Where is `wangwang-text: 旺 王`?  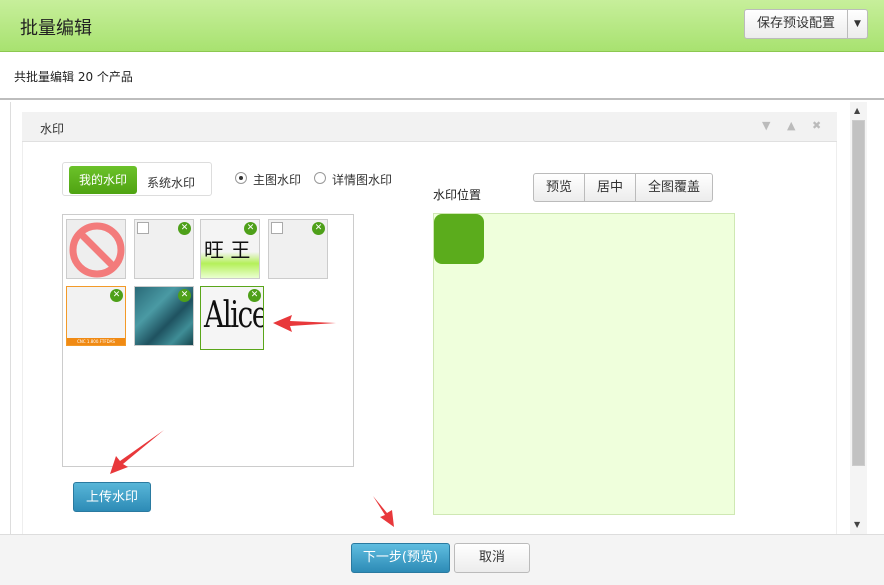
wangwang-text: 旺 王 is located at coordinates (227, 250).